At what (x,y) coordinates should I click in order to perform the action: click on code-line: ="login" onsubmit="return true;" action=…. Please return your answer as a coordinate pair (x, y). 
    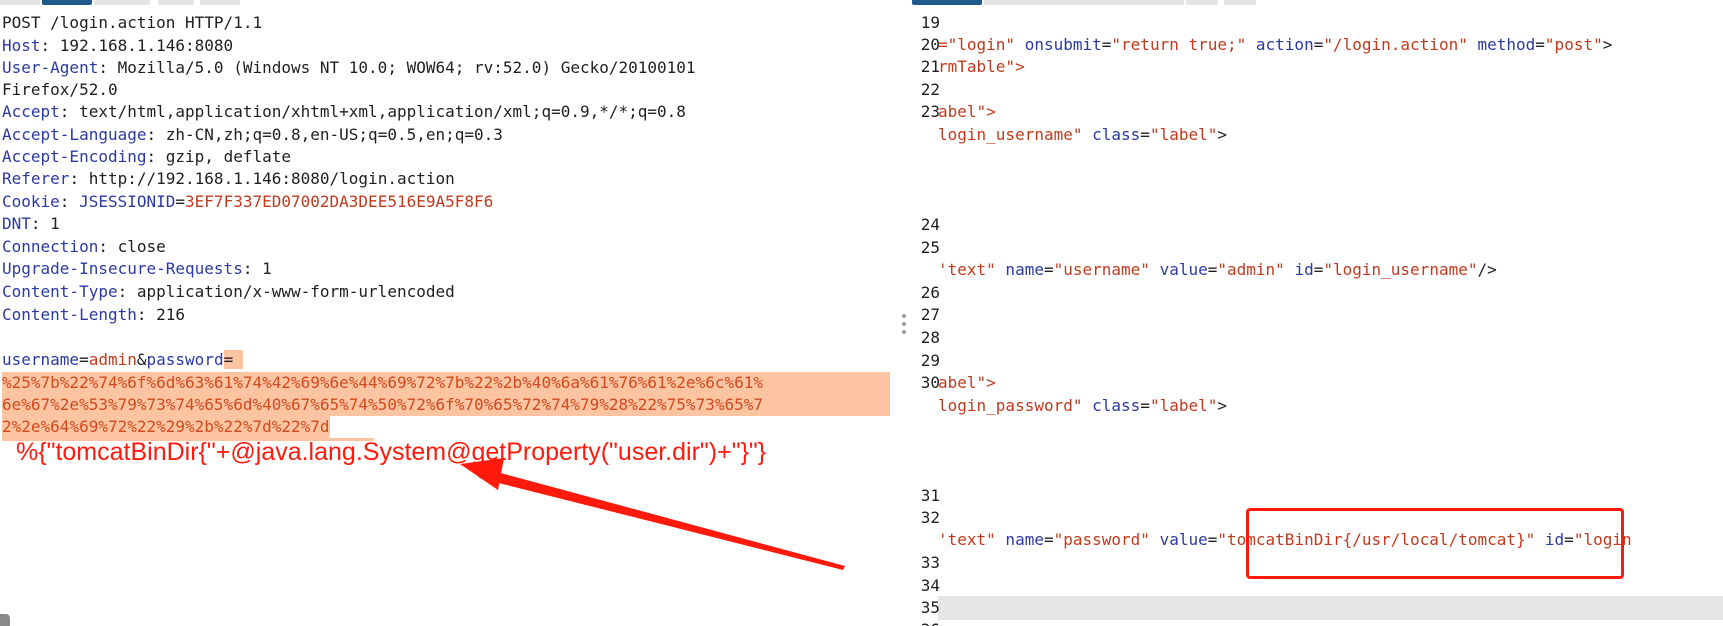
    Looking at the image, I should click on (1275, 45).